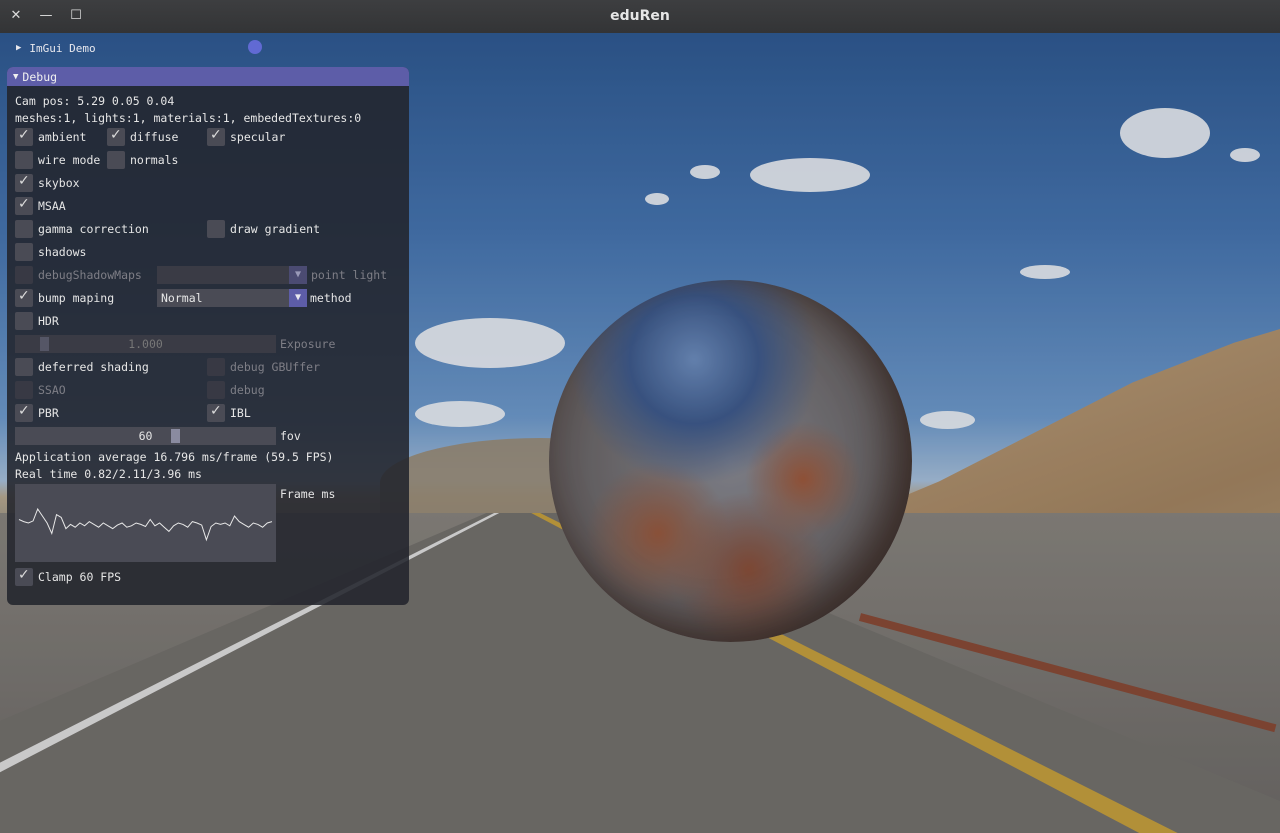  What do you see at coordinates (24, 321) in the screenshot?
I see `hdr-checkbox` at bounding box center [24, 321].